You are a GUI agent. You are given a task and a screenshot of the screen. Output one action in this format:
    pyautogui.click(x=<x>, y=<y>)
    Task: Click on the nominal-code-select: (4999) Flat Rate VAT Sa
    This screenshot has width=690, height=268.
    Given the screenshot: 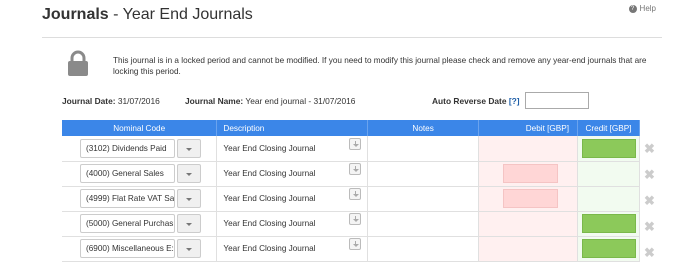 What is the action you would take?
    pyautogui.click(x=127, y=198)
    